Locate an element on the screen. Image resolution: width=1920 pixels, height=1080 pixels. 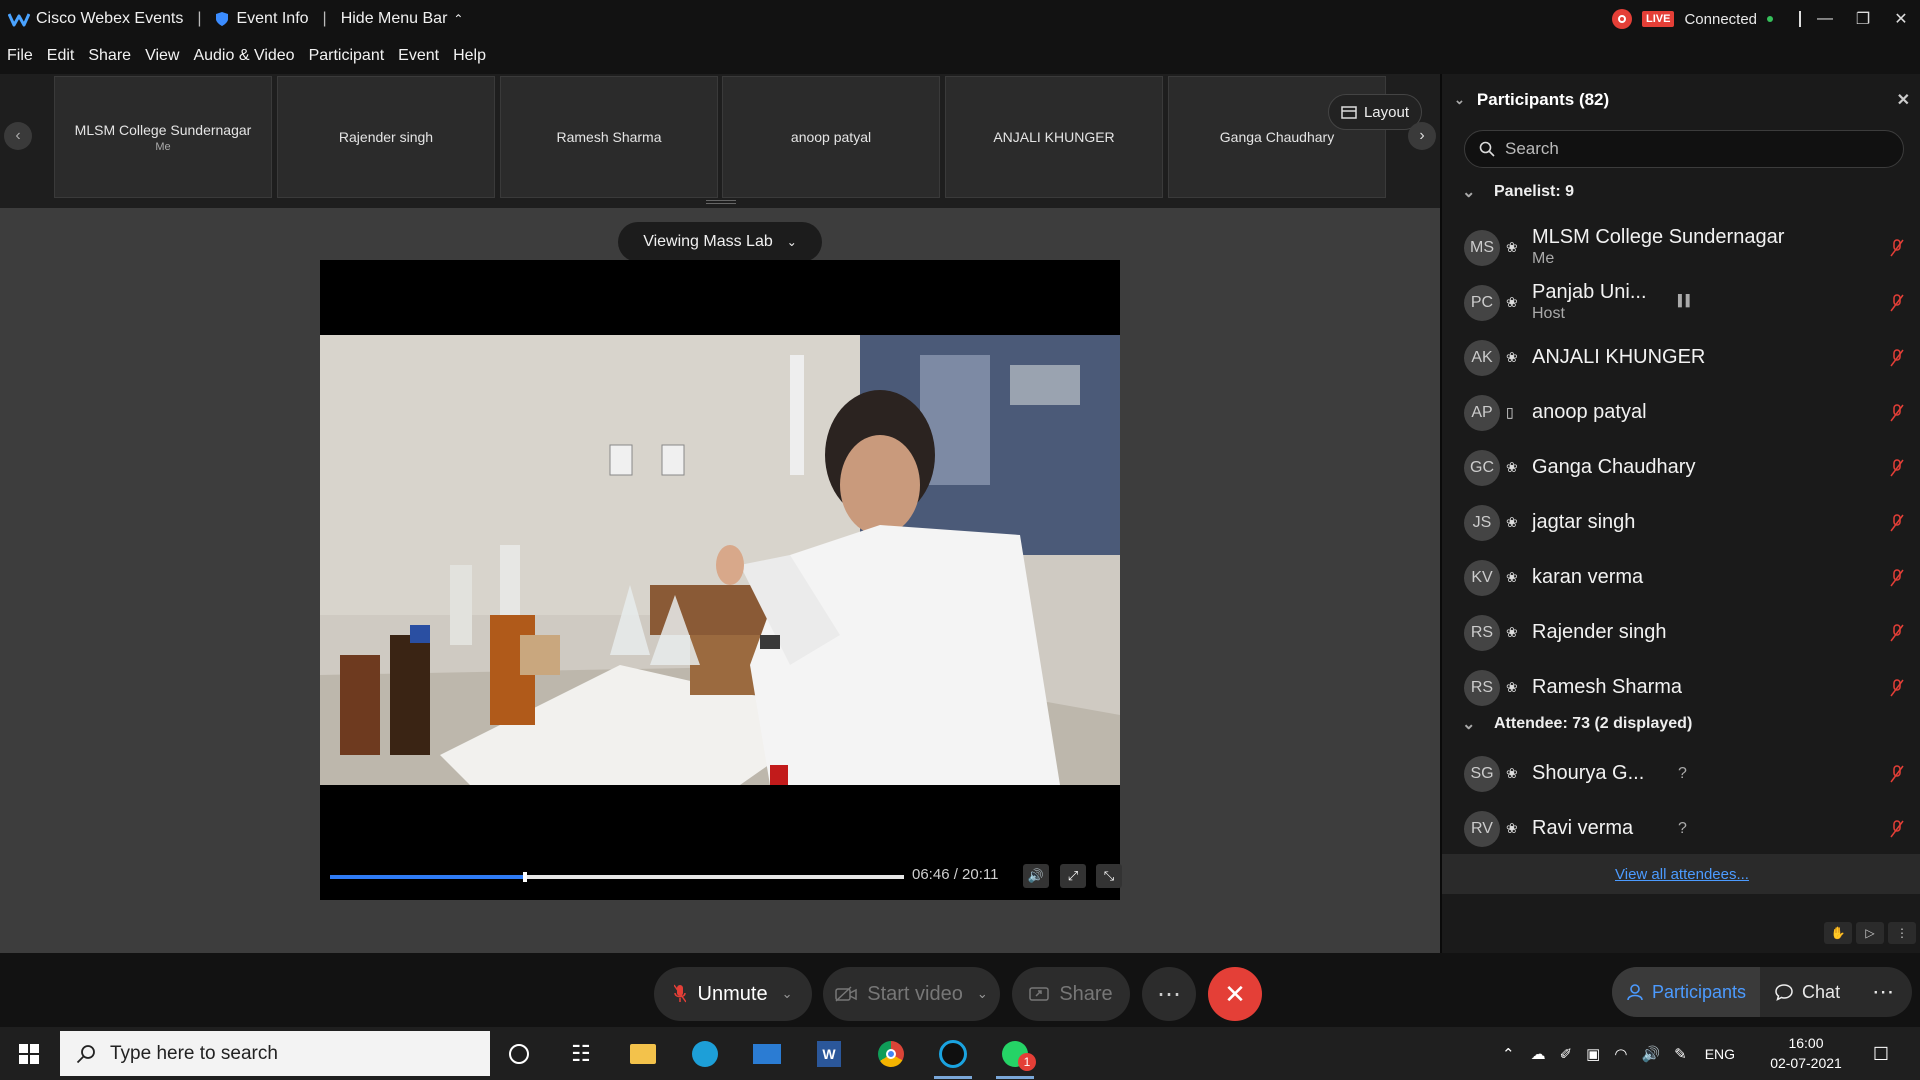
share-button: Share is located at coordinates (1071, 994).